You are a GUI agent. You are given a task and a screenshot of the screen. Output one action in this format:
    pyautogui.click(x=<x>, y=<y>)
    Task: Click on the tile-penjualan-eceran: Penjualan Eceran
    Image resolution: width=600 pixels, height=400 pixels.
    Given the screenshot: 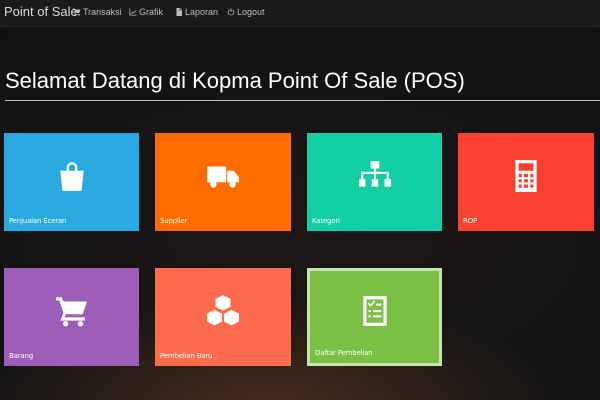 What is the action you would take?
    pyautogui.click(x=71, y=182)
    